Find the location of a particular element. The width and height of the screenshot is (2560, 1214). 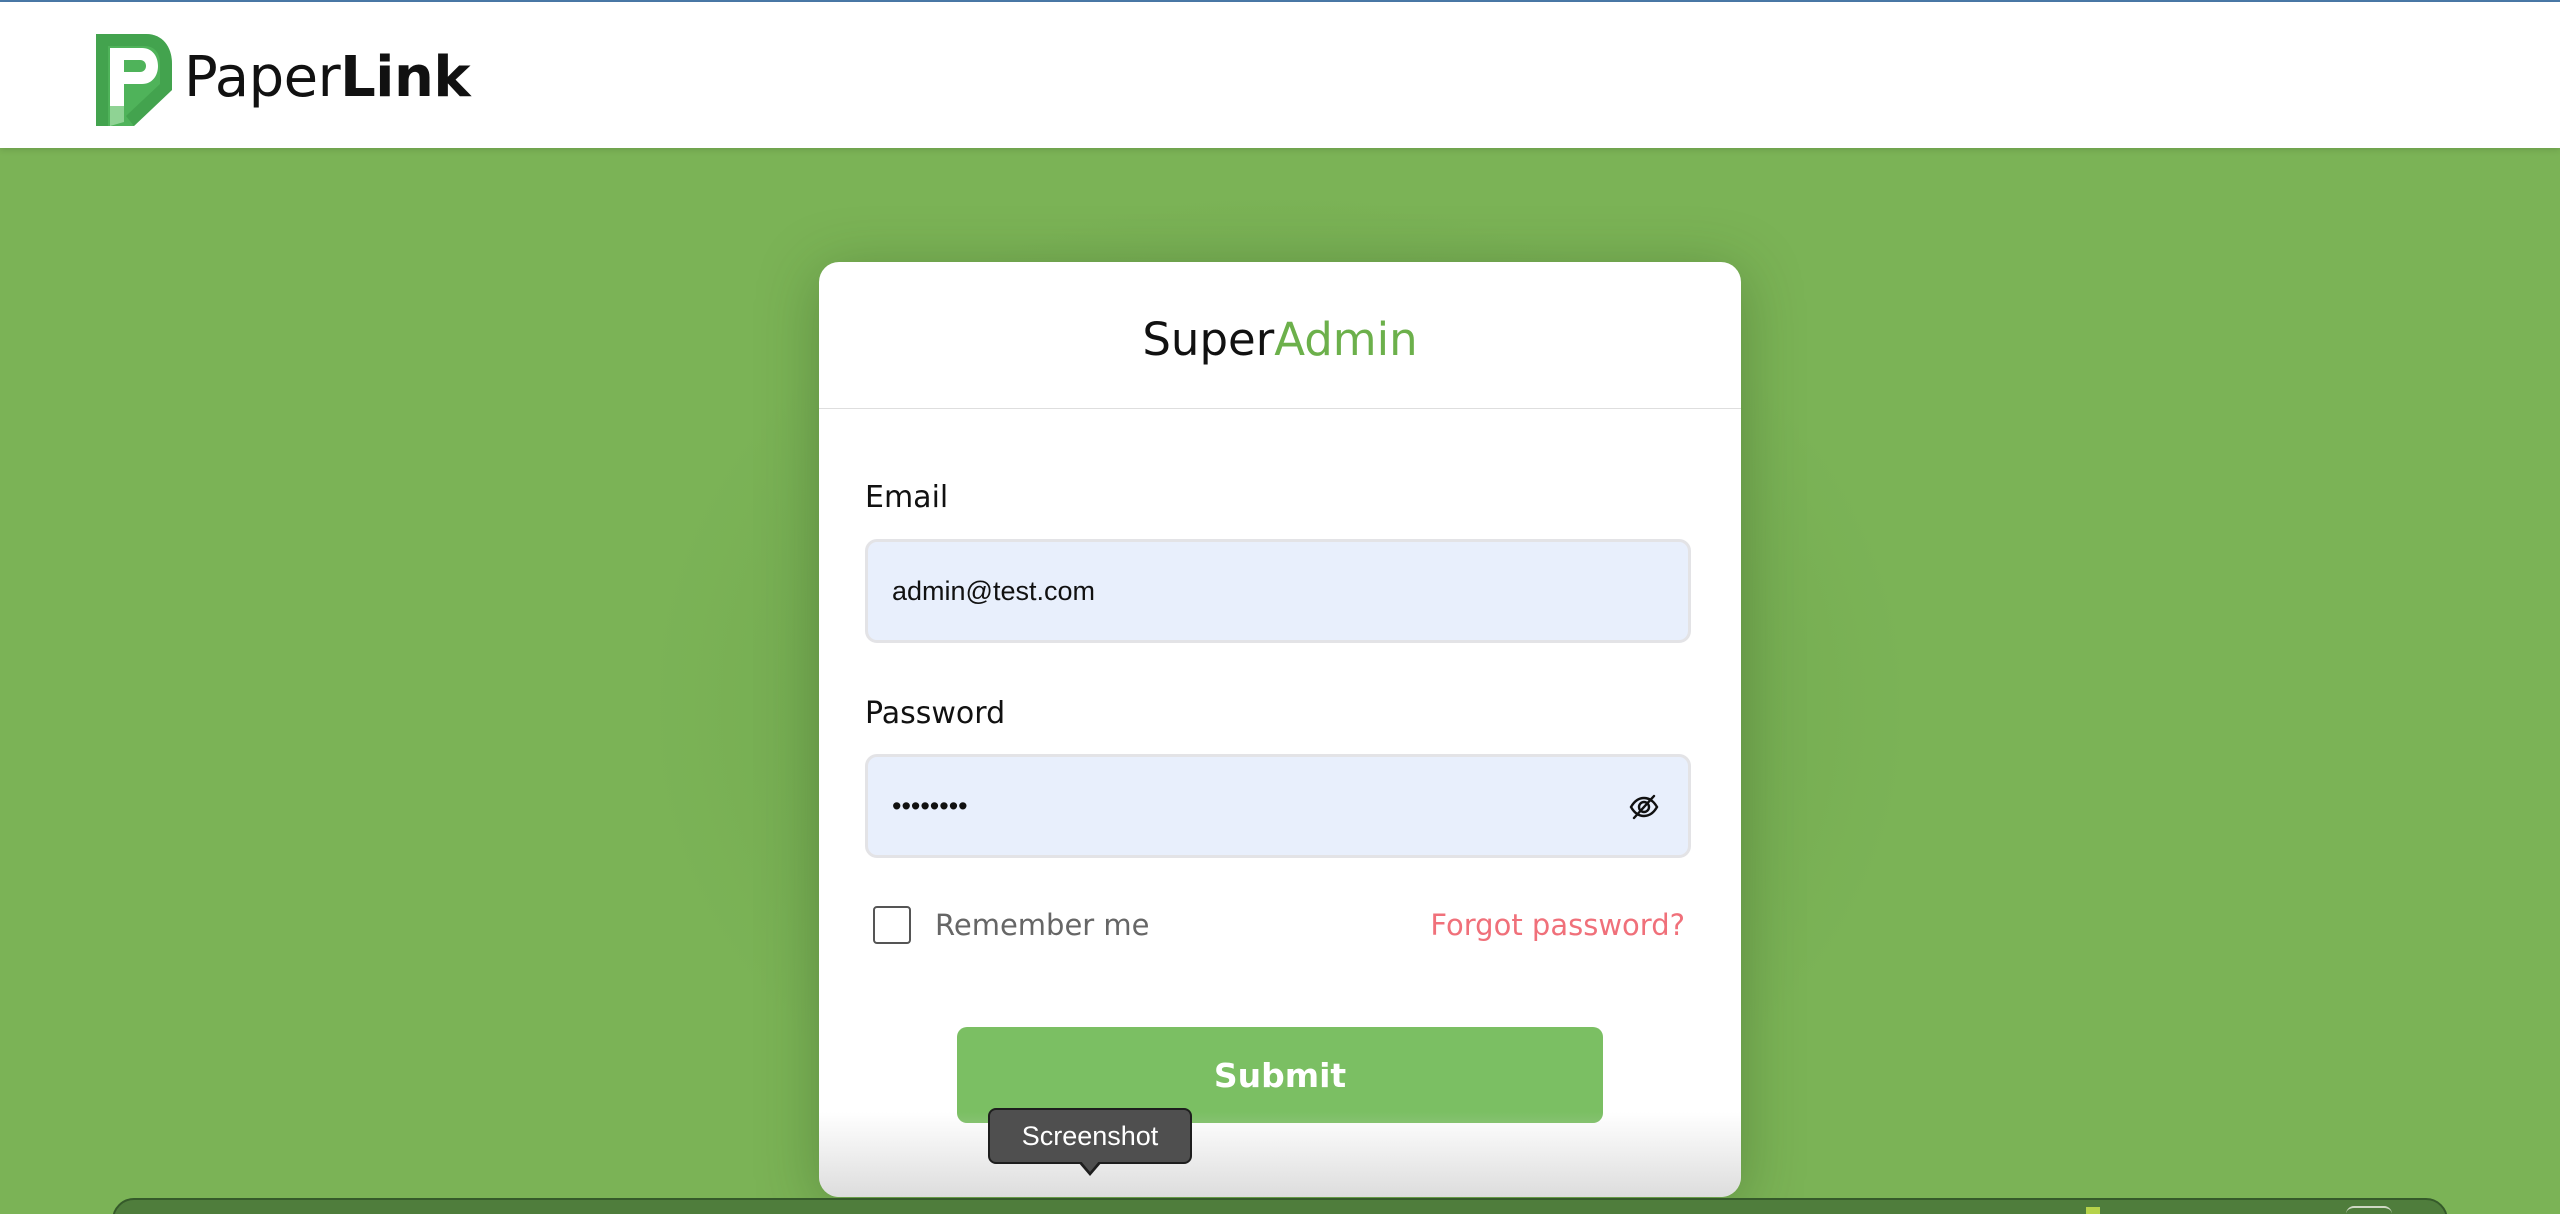

password-input is located at coordinates (1252, 806).